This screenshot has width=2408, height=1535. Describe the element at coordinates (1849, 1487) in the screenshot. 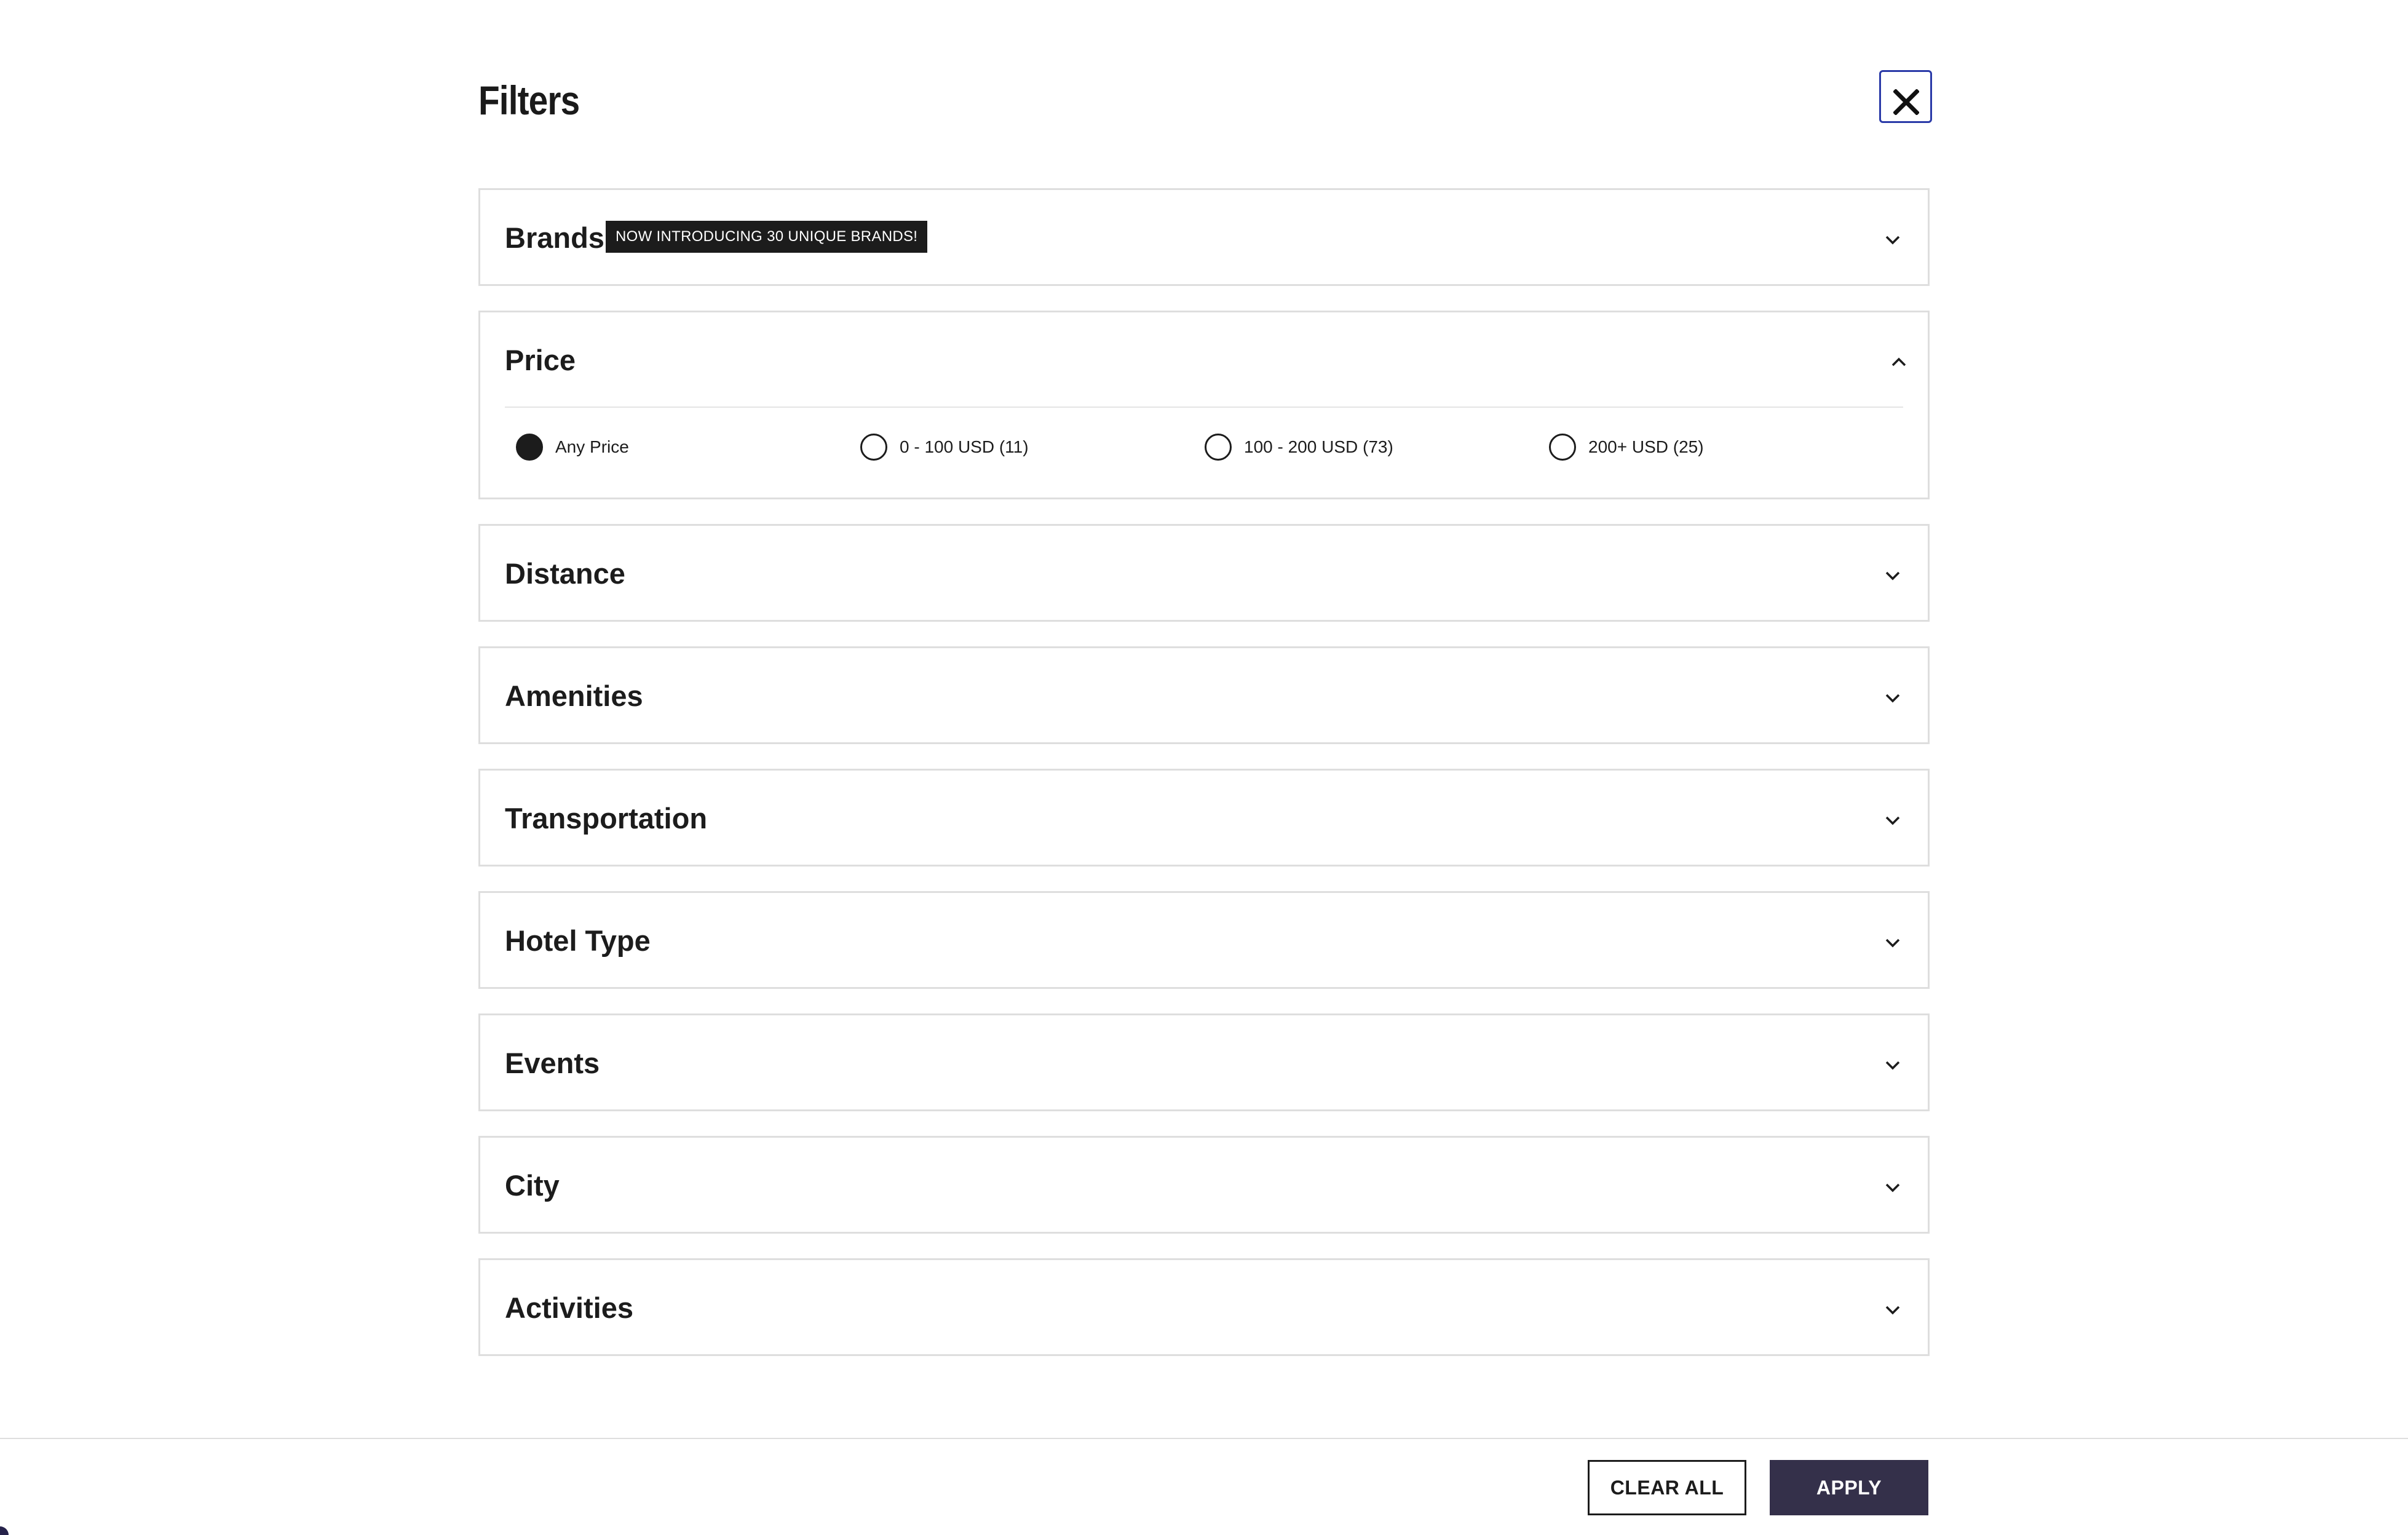

I see `apply-button: APPLY` at that location.